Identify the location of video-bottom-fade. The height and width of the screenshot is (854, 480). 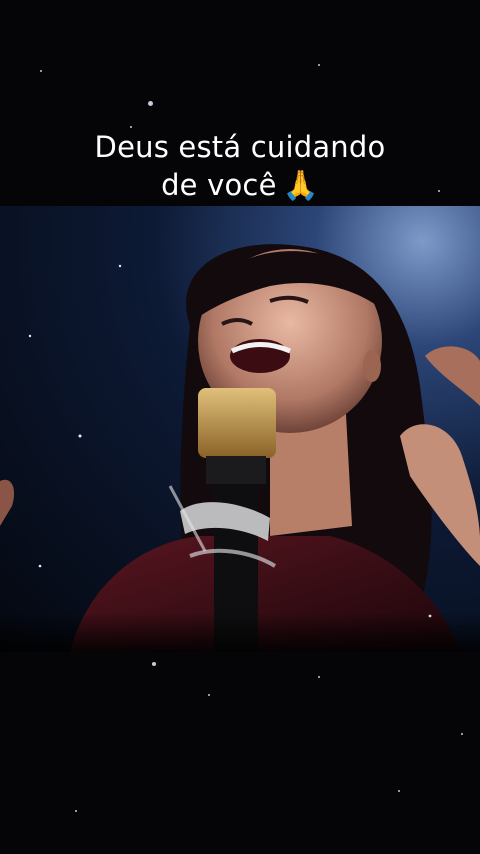
(240, 632).